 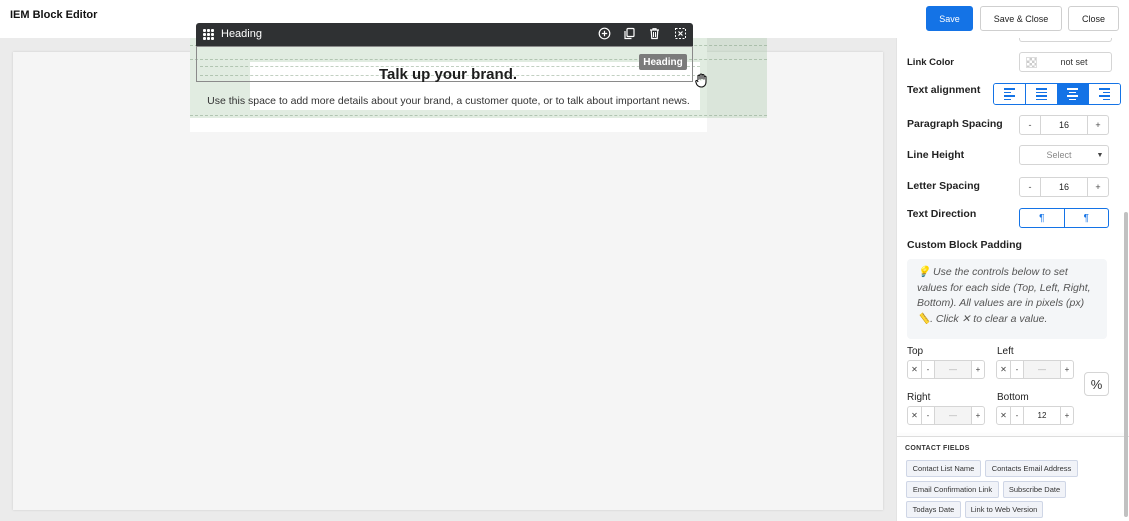 I want to click on letter-spacing-stepper: - 16 +, so click(x=1064, y=187).